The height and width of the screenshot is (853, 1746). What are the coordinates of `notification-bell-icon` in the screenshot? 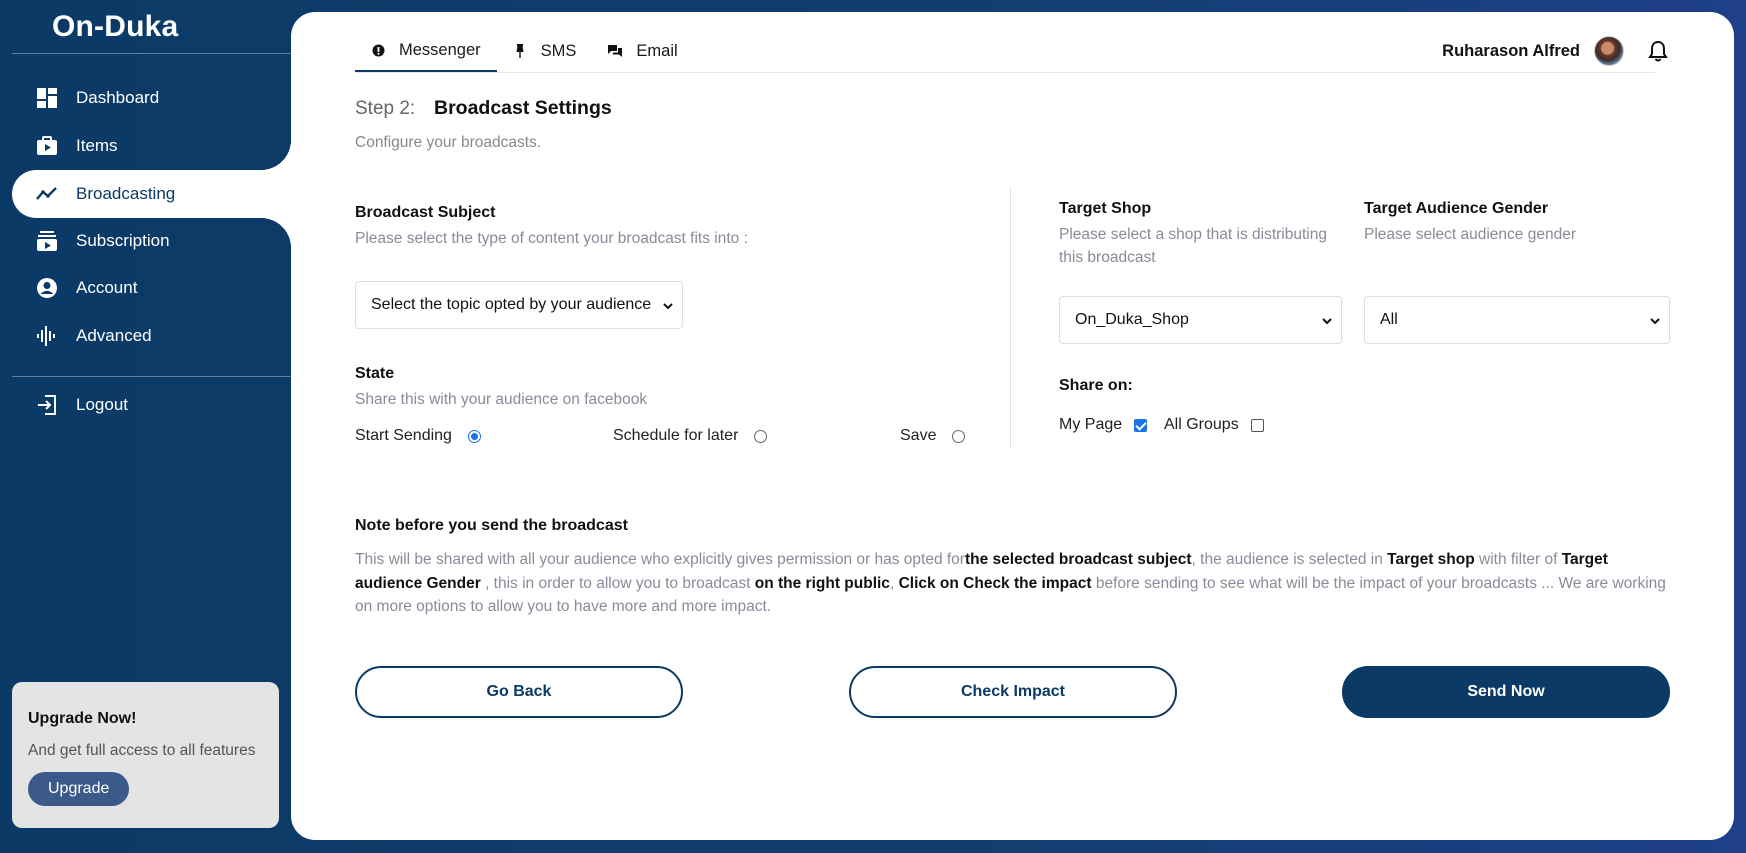 It's located at (1658, 51).